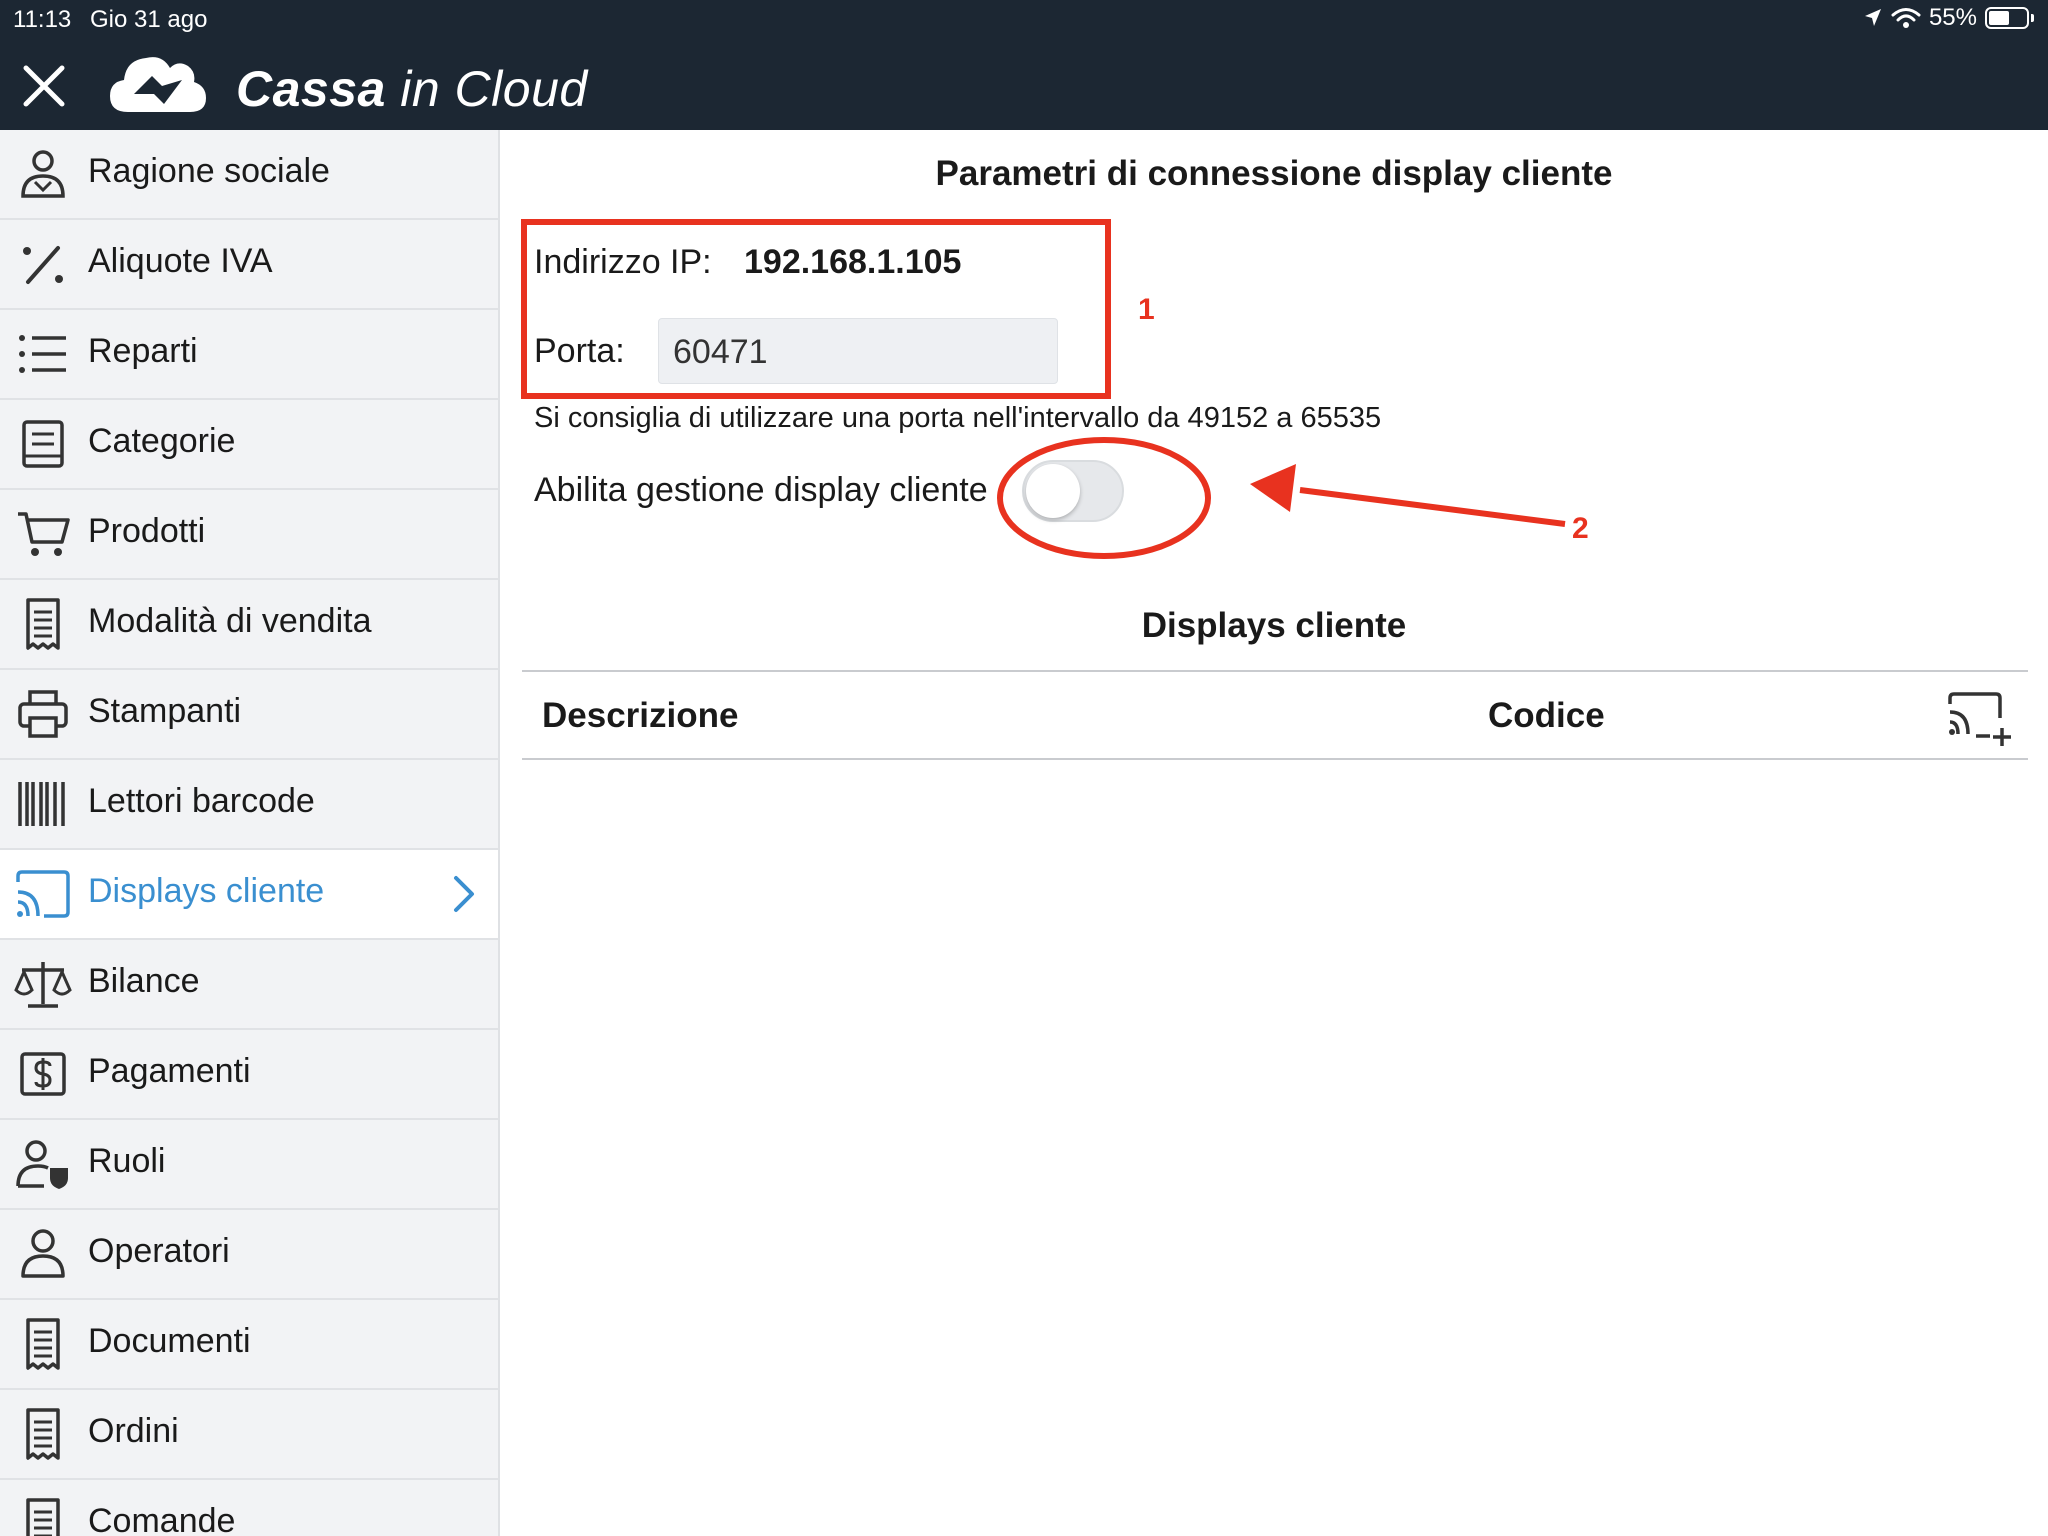 This screenshot has width=2048, height=1536. I want to click on sidebar-item-documenti: Documenti, so click(249, 1345).